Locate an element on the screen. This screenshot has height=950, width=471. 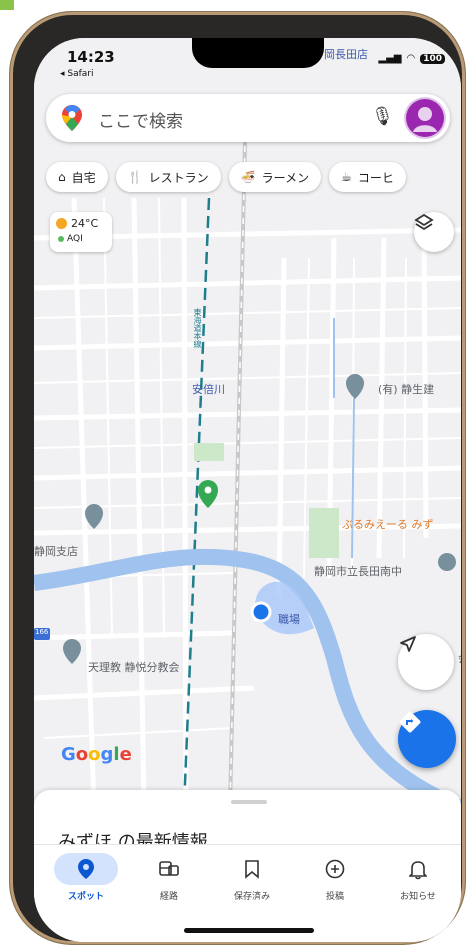
chip-restaurant: 🍴 レストラン is located at coordinates (168, 177).